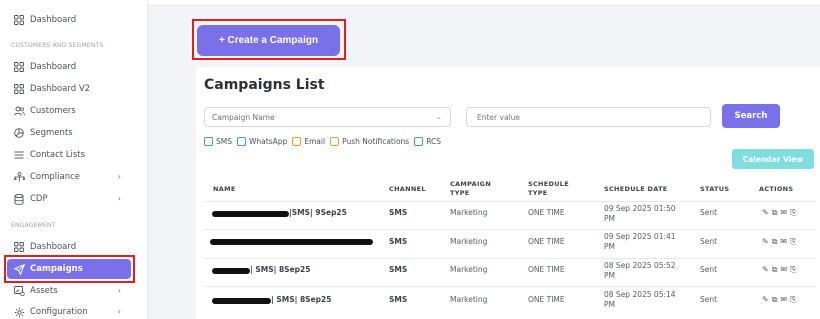 The image size is (820, 319). What do you see at coordinates (55, 177) in the screenshot?
I see `sidebar-item-label: Compliance` at bounding box center [55, 177].